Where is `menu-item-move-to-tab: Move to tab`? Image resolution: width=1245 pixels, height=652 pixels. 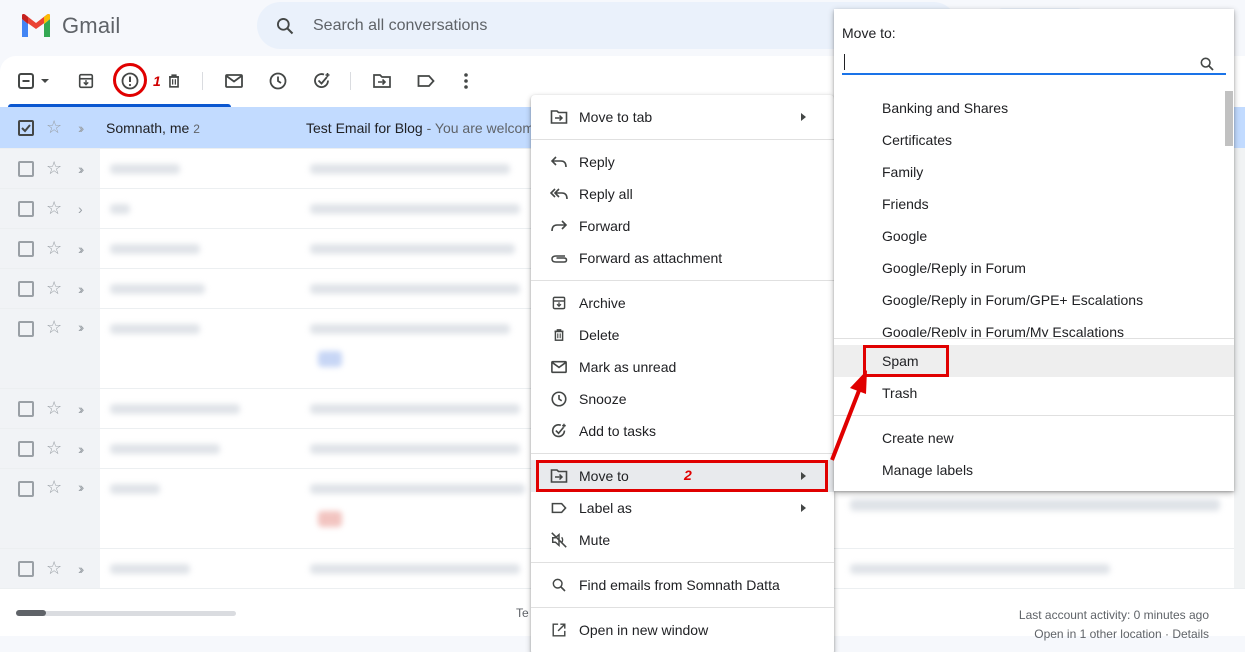
menu-item-move-to-tab: Move to tab is located at coordinates (682, 117).